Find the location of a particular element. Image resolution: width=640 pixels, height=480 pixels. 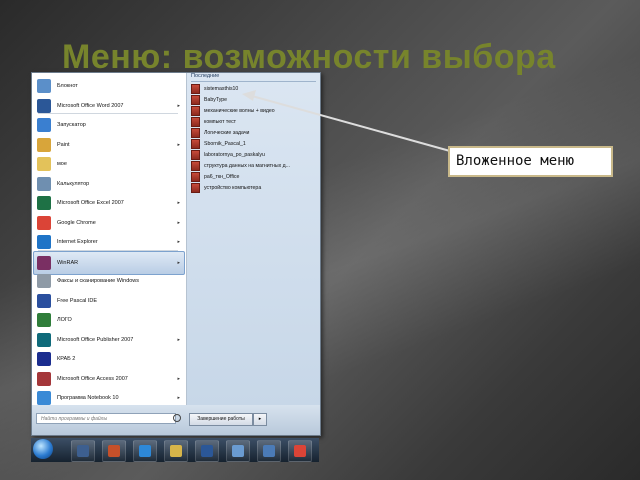

logo-turtle-icon is located at coordinates (44, 320).